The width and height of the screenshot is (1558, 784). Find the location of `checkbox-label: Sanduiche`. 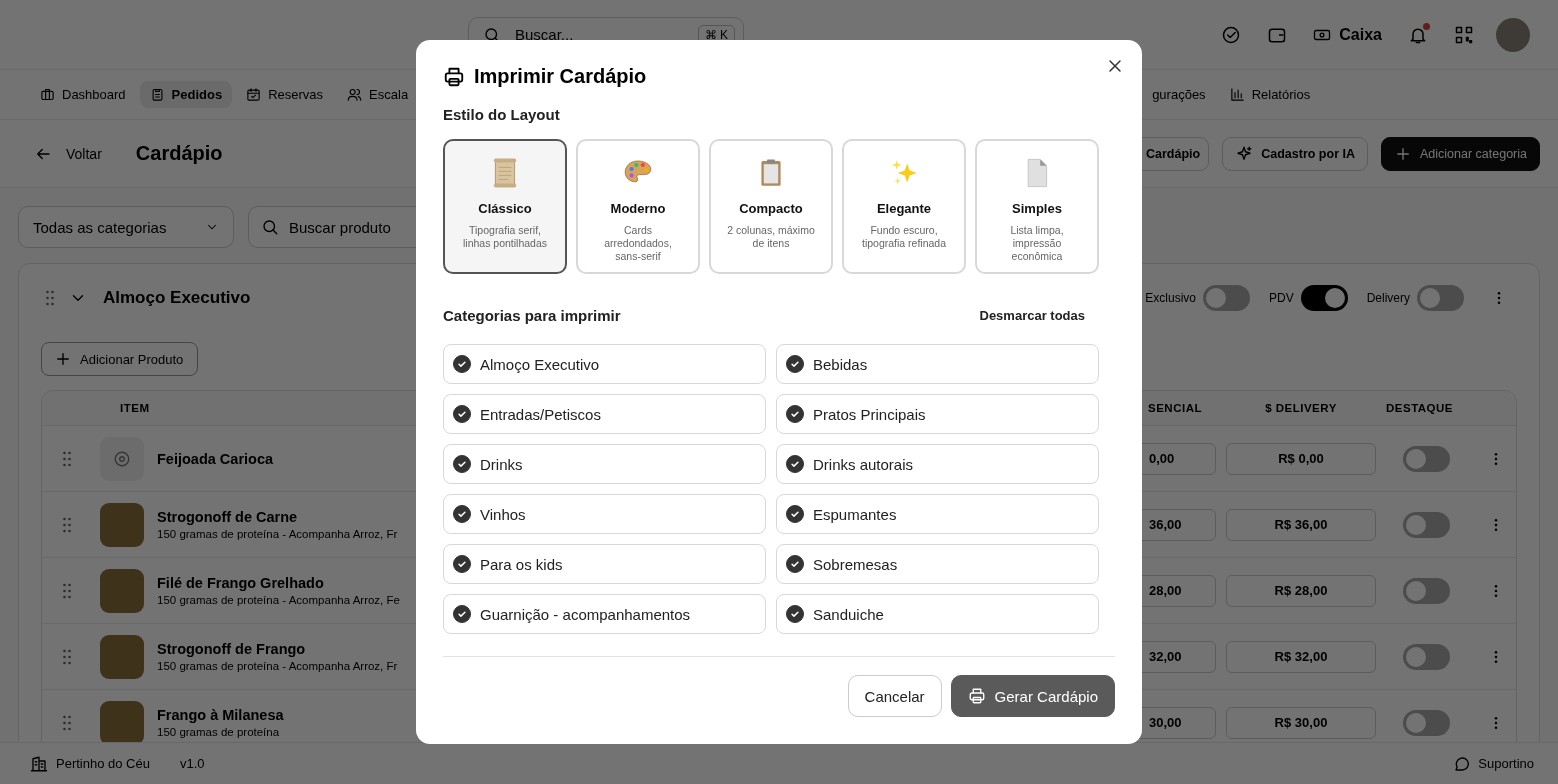

checkbox-label: Sanduiche is located at coordinates (848, 614).